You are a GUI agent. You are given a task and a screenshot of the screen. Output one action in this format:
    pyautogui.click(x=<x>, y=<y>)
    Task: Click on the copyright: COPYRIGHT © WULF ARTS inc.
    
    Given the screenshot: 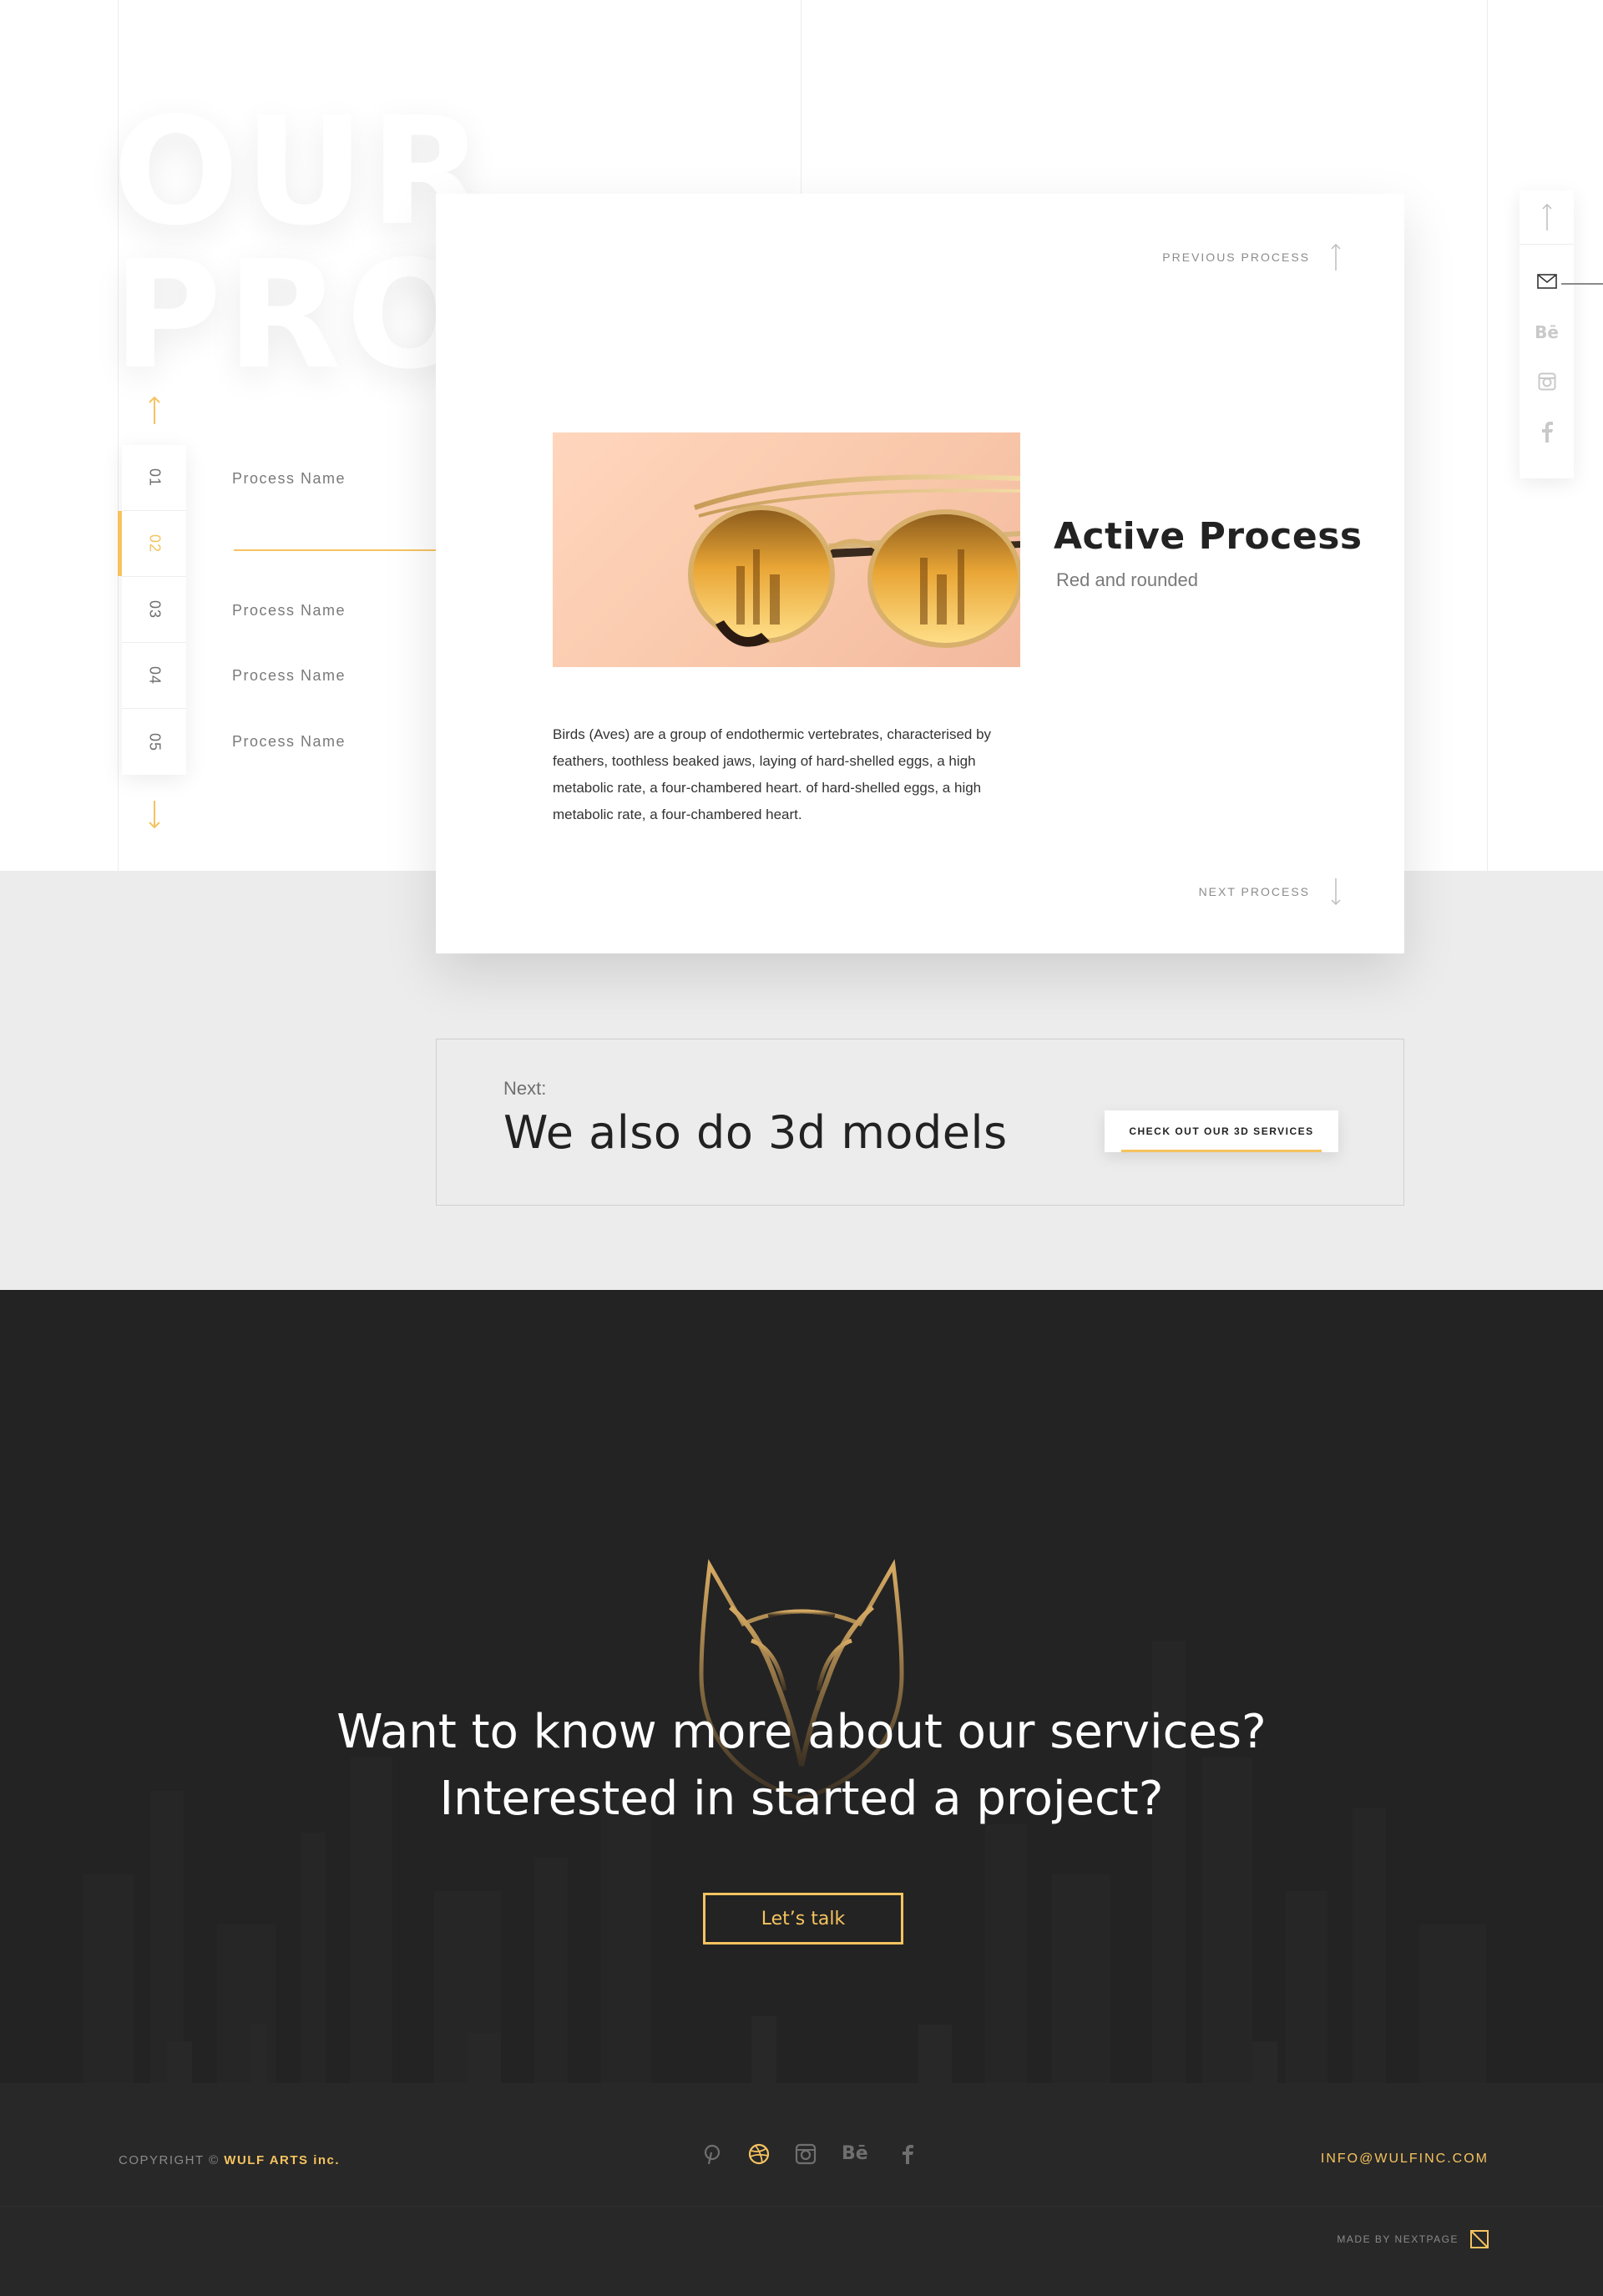 What is the action you would take?
    pyautogui.click(x=229, y=2160)
    